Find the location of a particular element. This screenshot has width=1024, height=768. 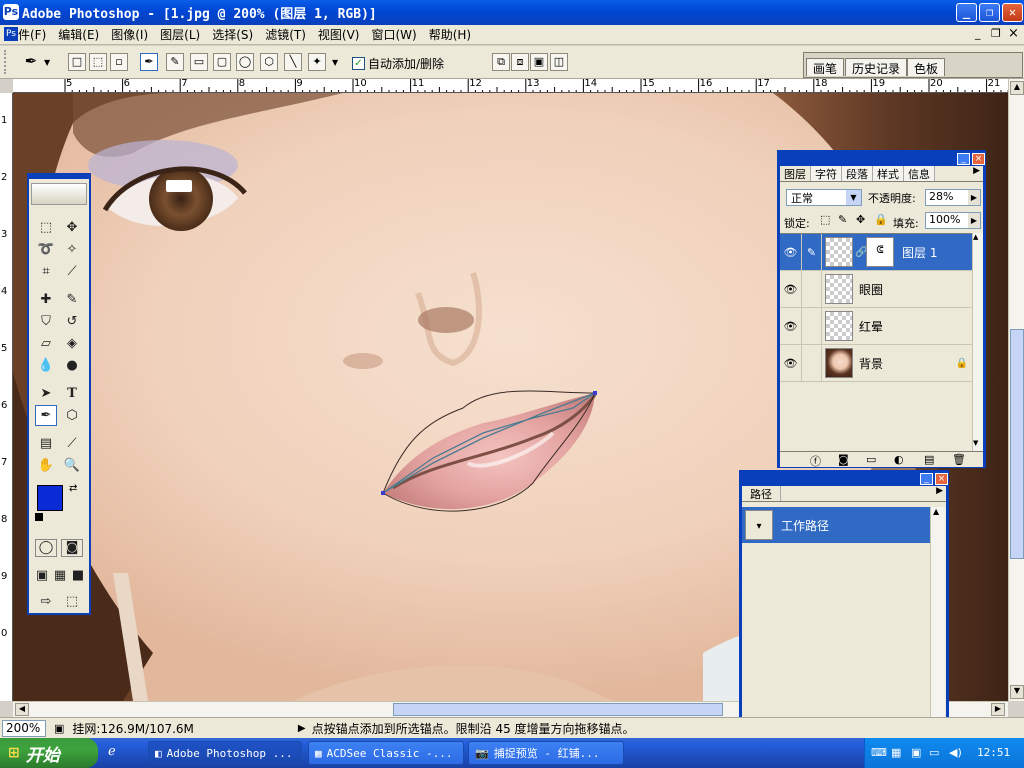

swap-colors-icon: ⇄ is located at coordinates (73, 488).